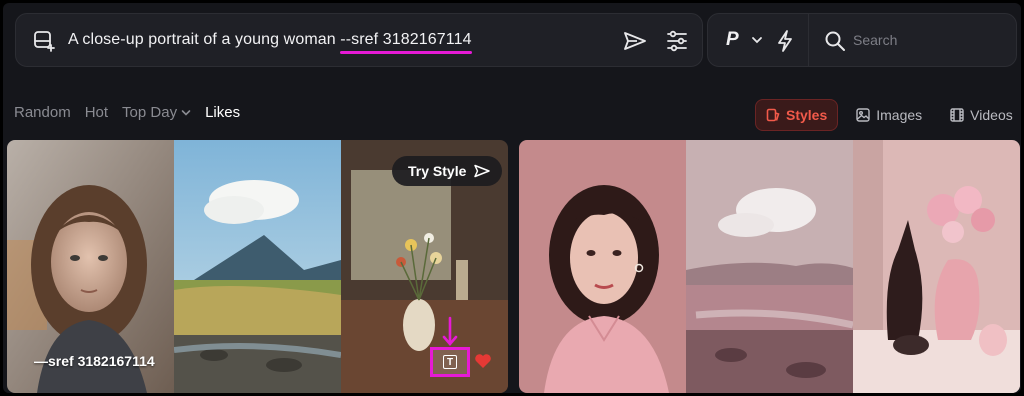  Describe the element at coordinates (863, 115) in the screenshot. I see `image-icon` at that location.